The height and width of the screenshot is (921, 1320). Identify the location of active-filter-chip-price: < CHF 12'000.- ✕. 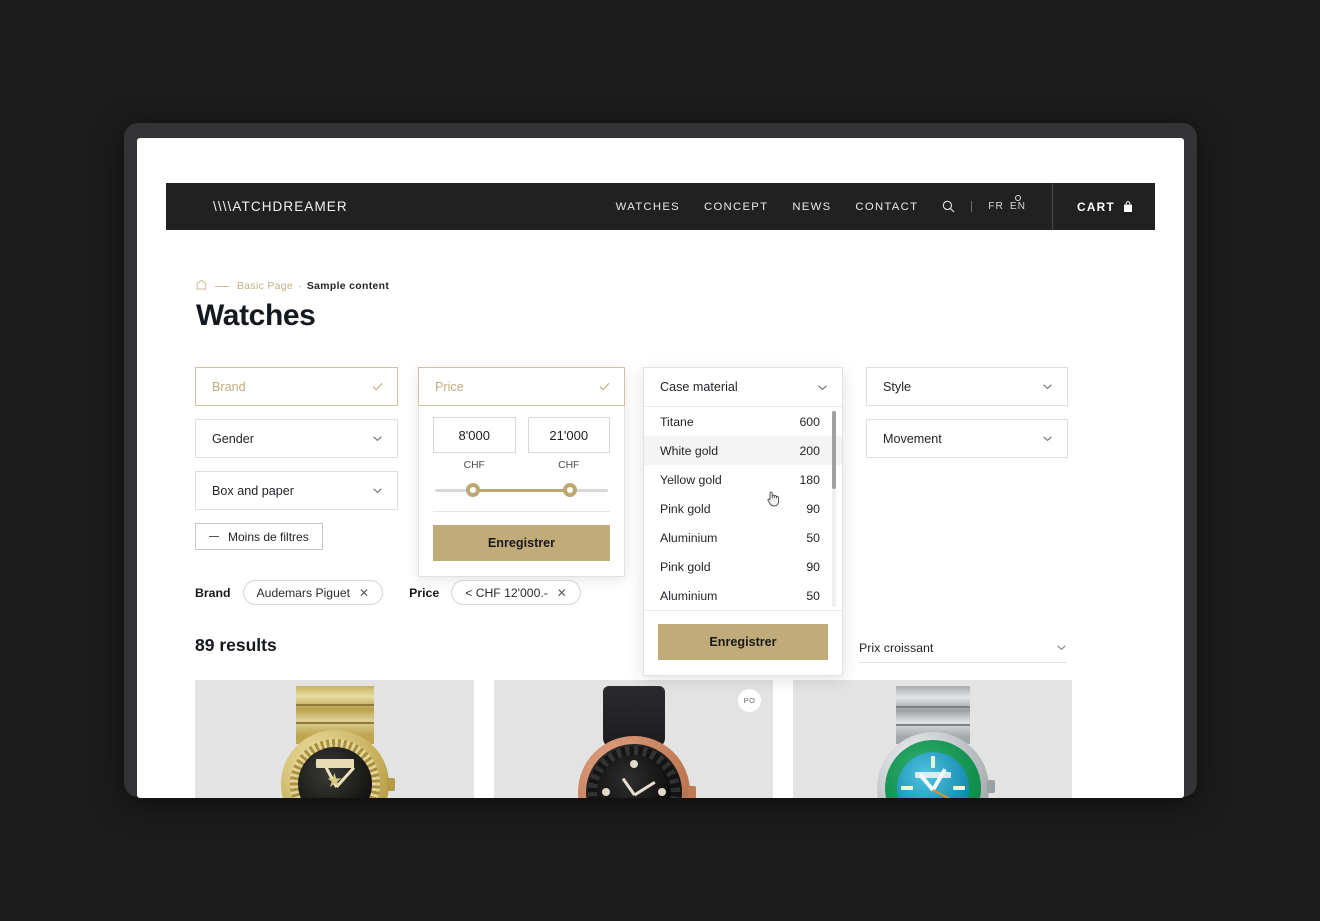
(516, 592).